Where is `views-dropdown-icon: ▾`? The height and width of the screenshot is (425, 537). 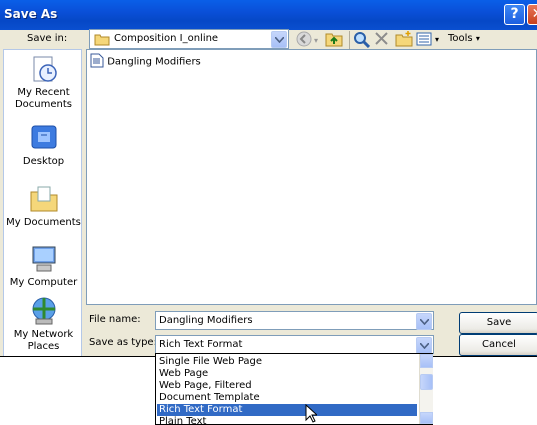
views-dropdown-icon: ▾ is located at coordinates (437, 39).